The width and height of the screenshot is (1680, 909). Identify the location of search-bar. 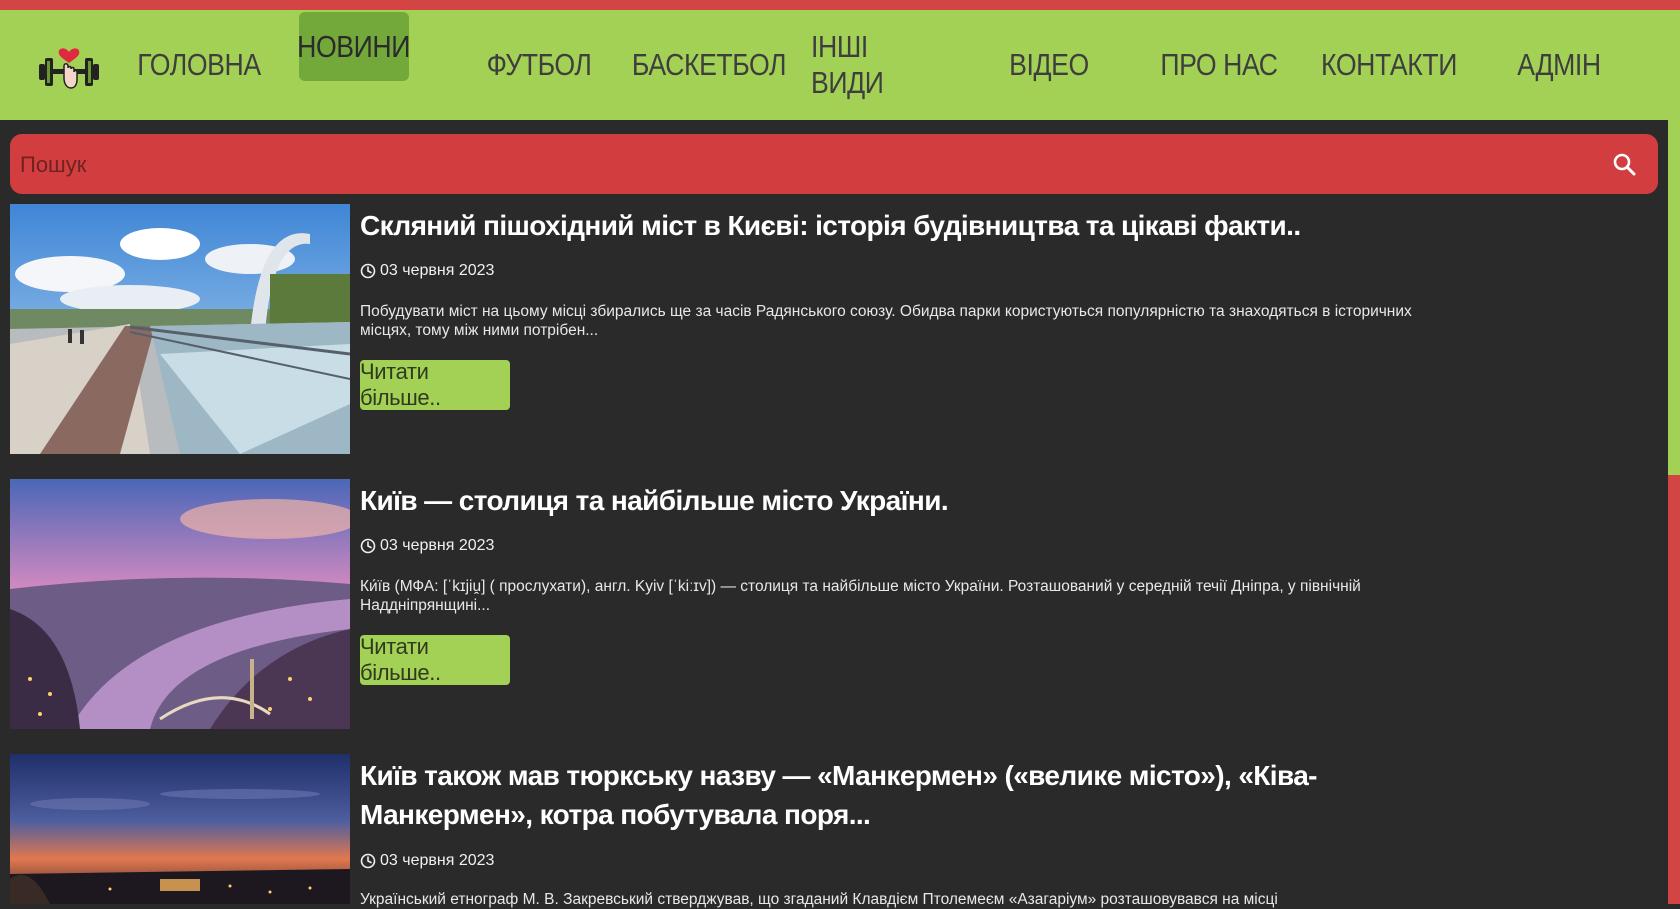
(834, 165).